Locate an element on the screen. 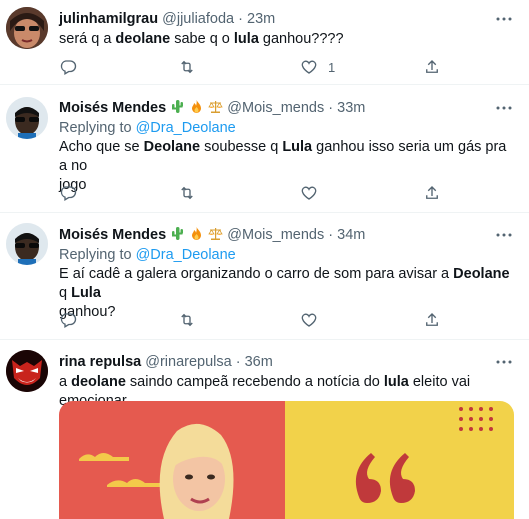 The image size is (529, 519). timestamp: 23m is located at coordinates (261, 19).